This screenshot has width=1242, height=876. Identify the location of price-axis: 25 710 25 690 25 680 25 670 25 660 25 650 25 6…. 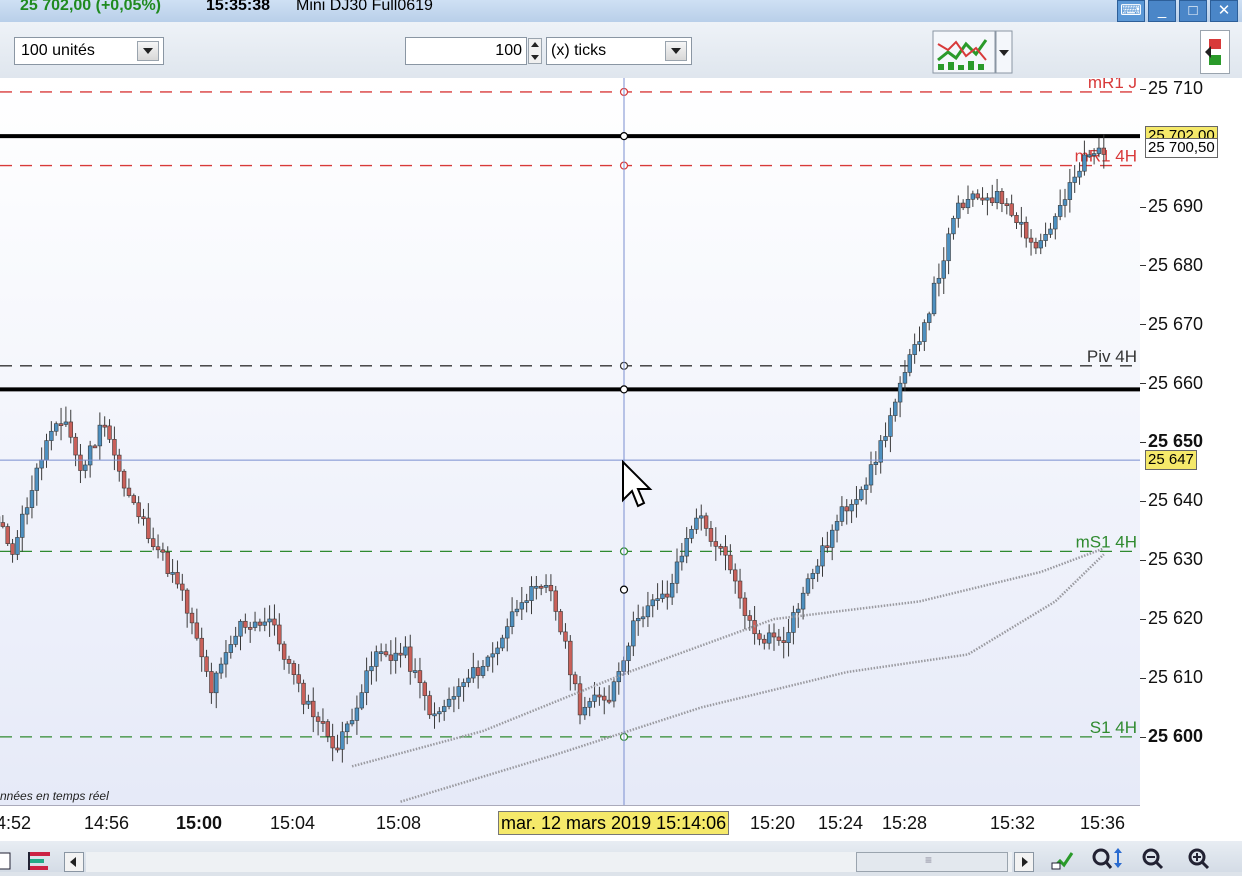
(1191, 441).